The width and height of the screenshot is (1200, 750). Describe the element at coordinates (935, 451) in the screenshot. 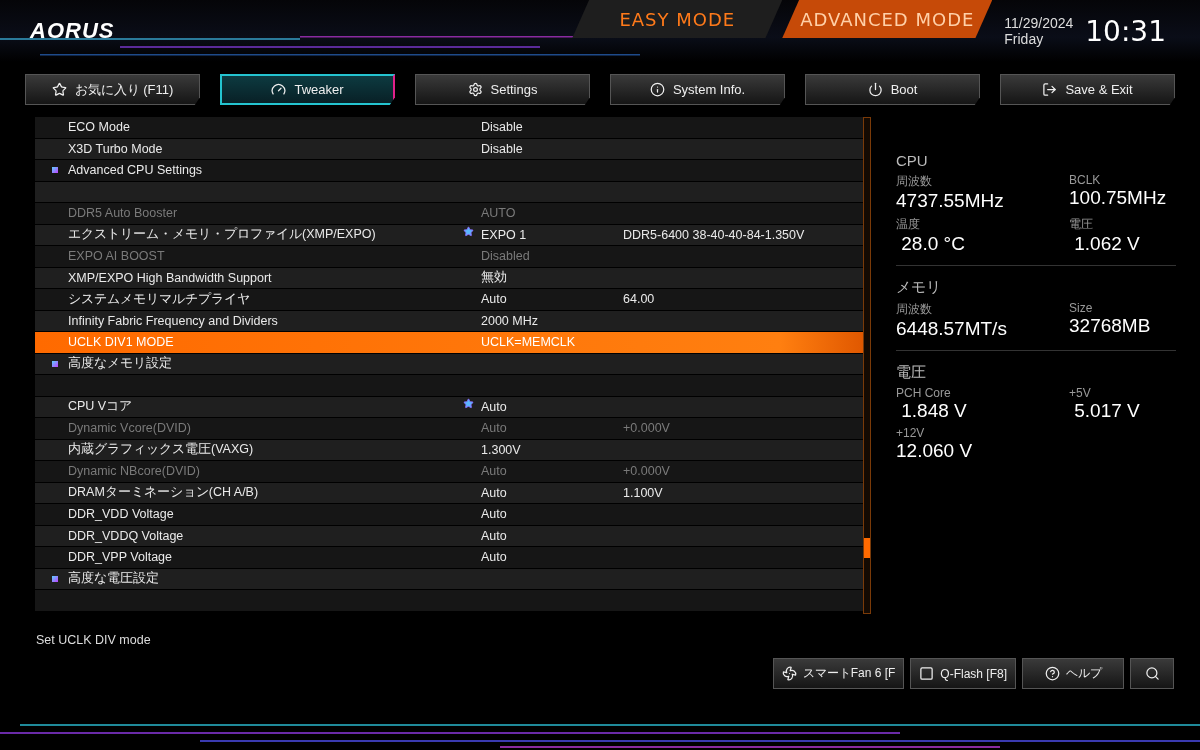

I see `stat-value: 12.060 V` at that location.